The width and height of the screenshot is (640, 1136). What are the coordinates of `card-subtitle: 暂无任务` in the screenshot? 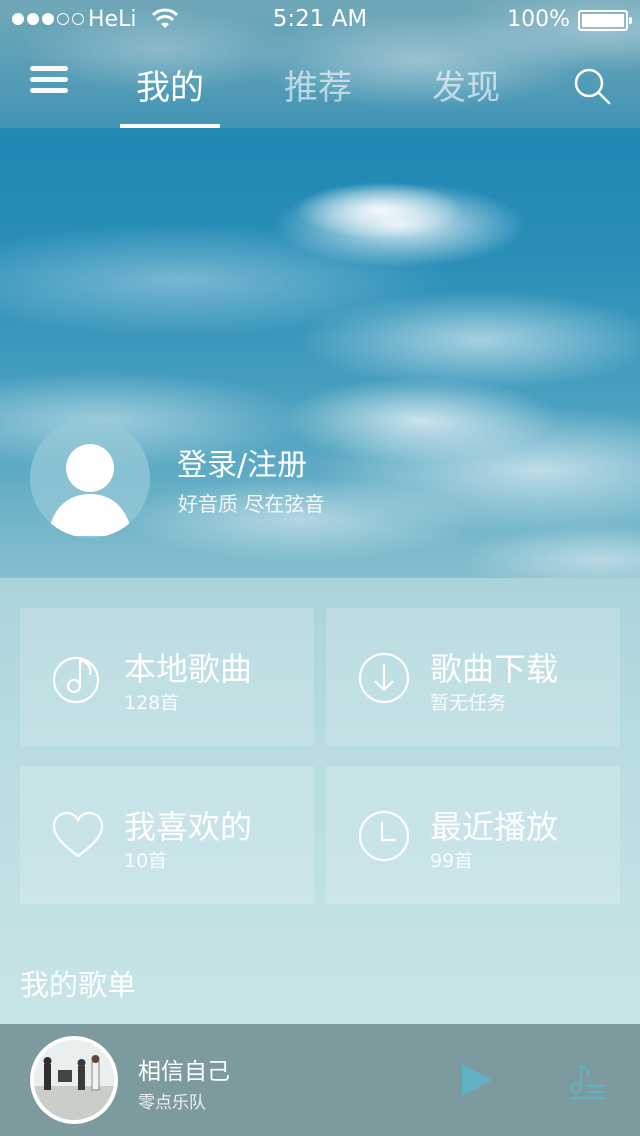 It's located at (468, 703).